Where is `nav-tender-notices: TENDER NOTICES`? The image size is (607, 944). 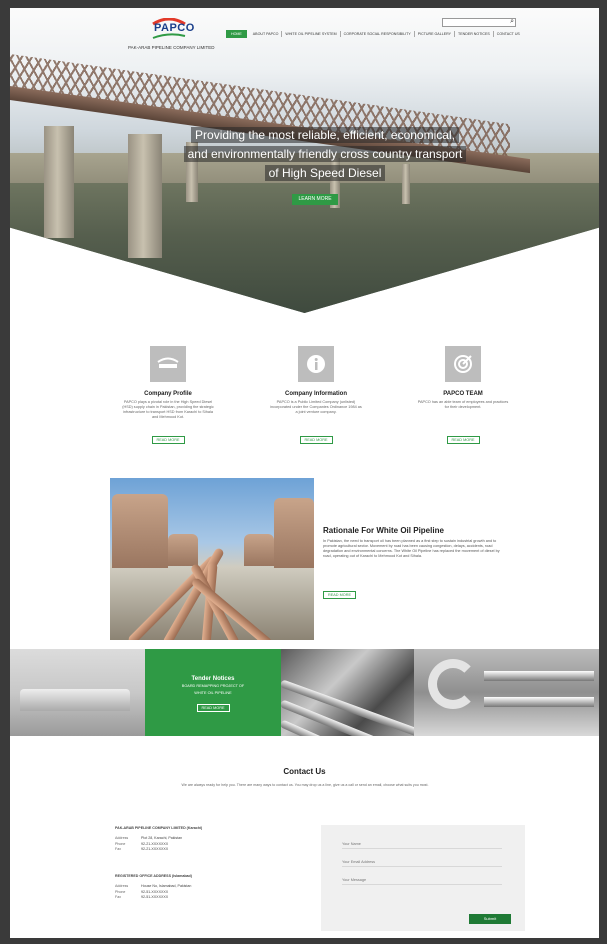
nav-tender-notices: TENDER NOTICES is located at coordinates (474, 33).